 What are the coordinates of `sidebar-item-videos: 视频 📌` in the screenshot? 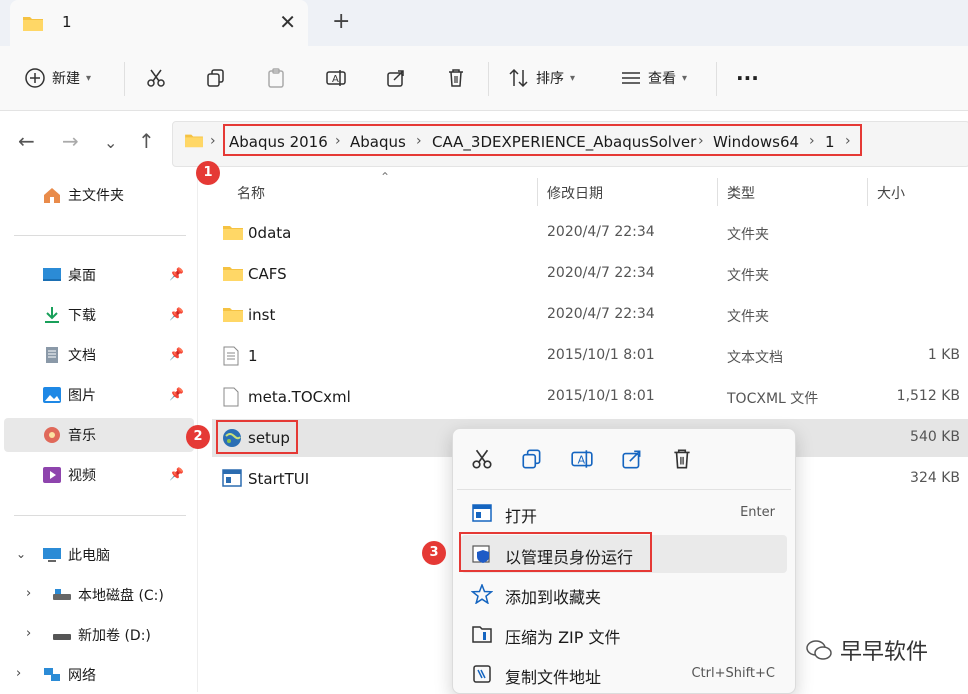 It's located at (104, 475).